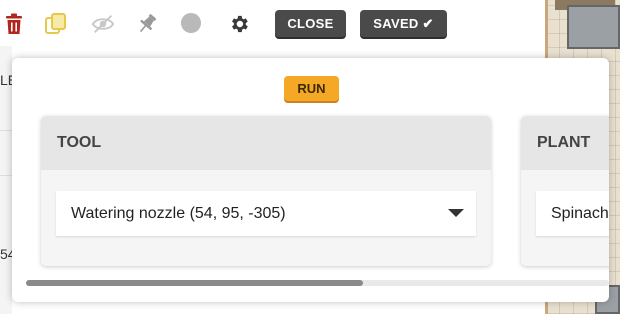 This screenshot has width=620, height=314. What do you see at coordinates (147, 24) in the screenshot?
I see `pin-icon` at bounding box center [147, 24].